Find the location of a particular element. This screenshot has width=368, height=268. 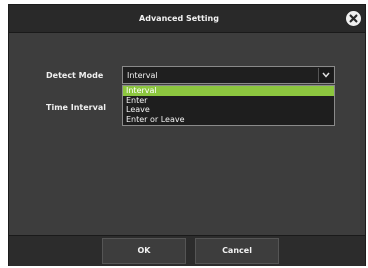

dropdown-option-interval: Interval is located at coordinates (228, 91).